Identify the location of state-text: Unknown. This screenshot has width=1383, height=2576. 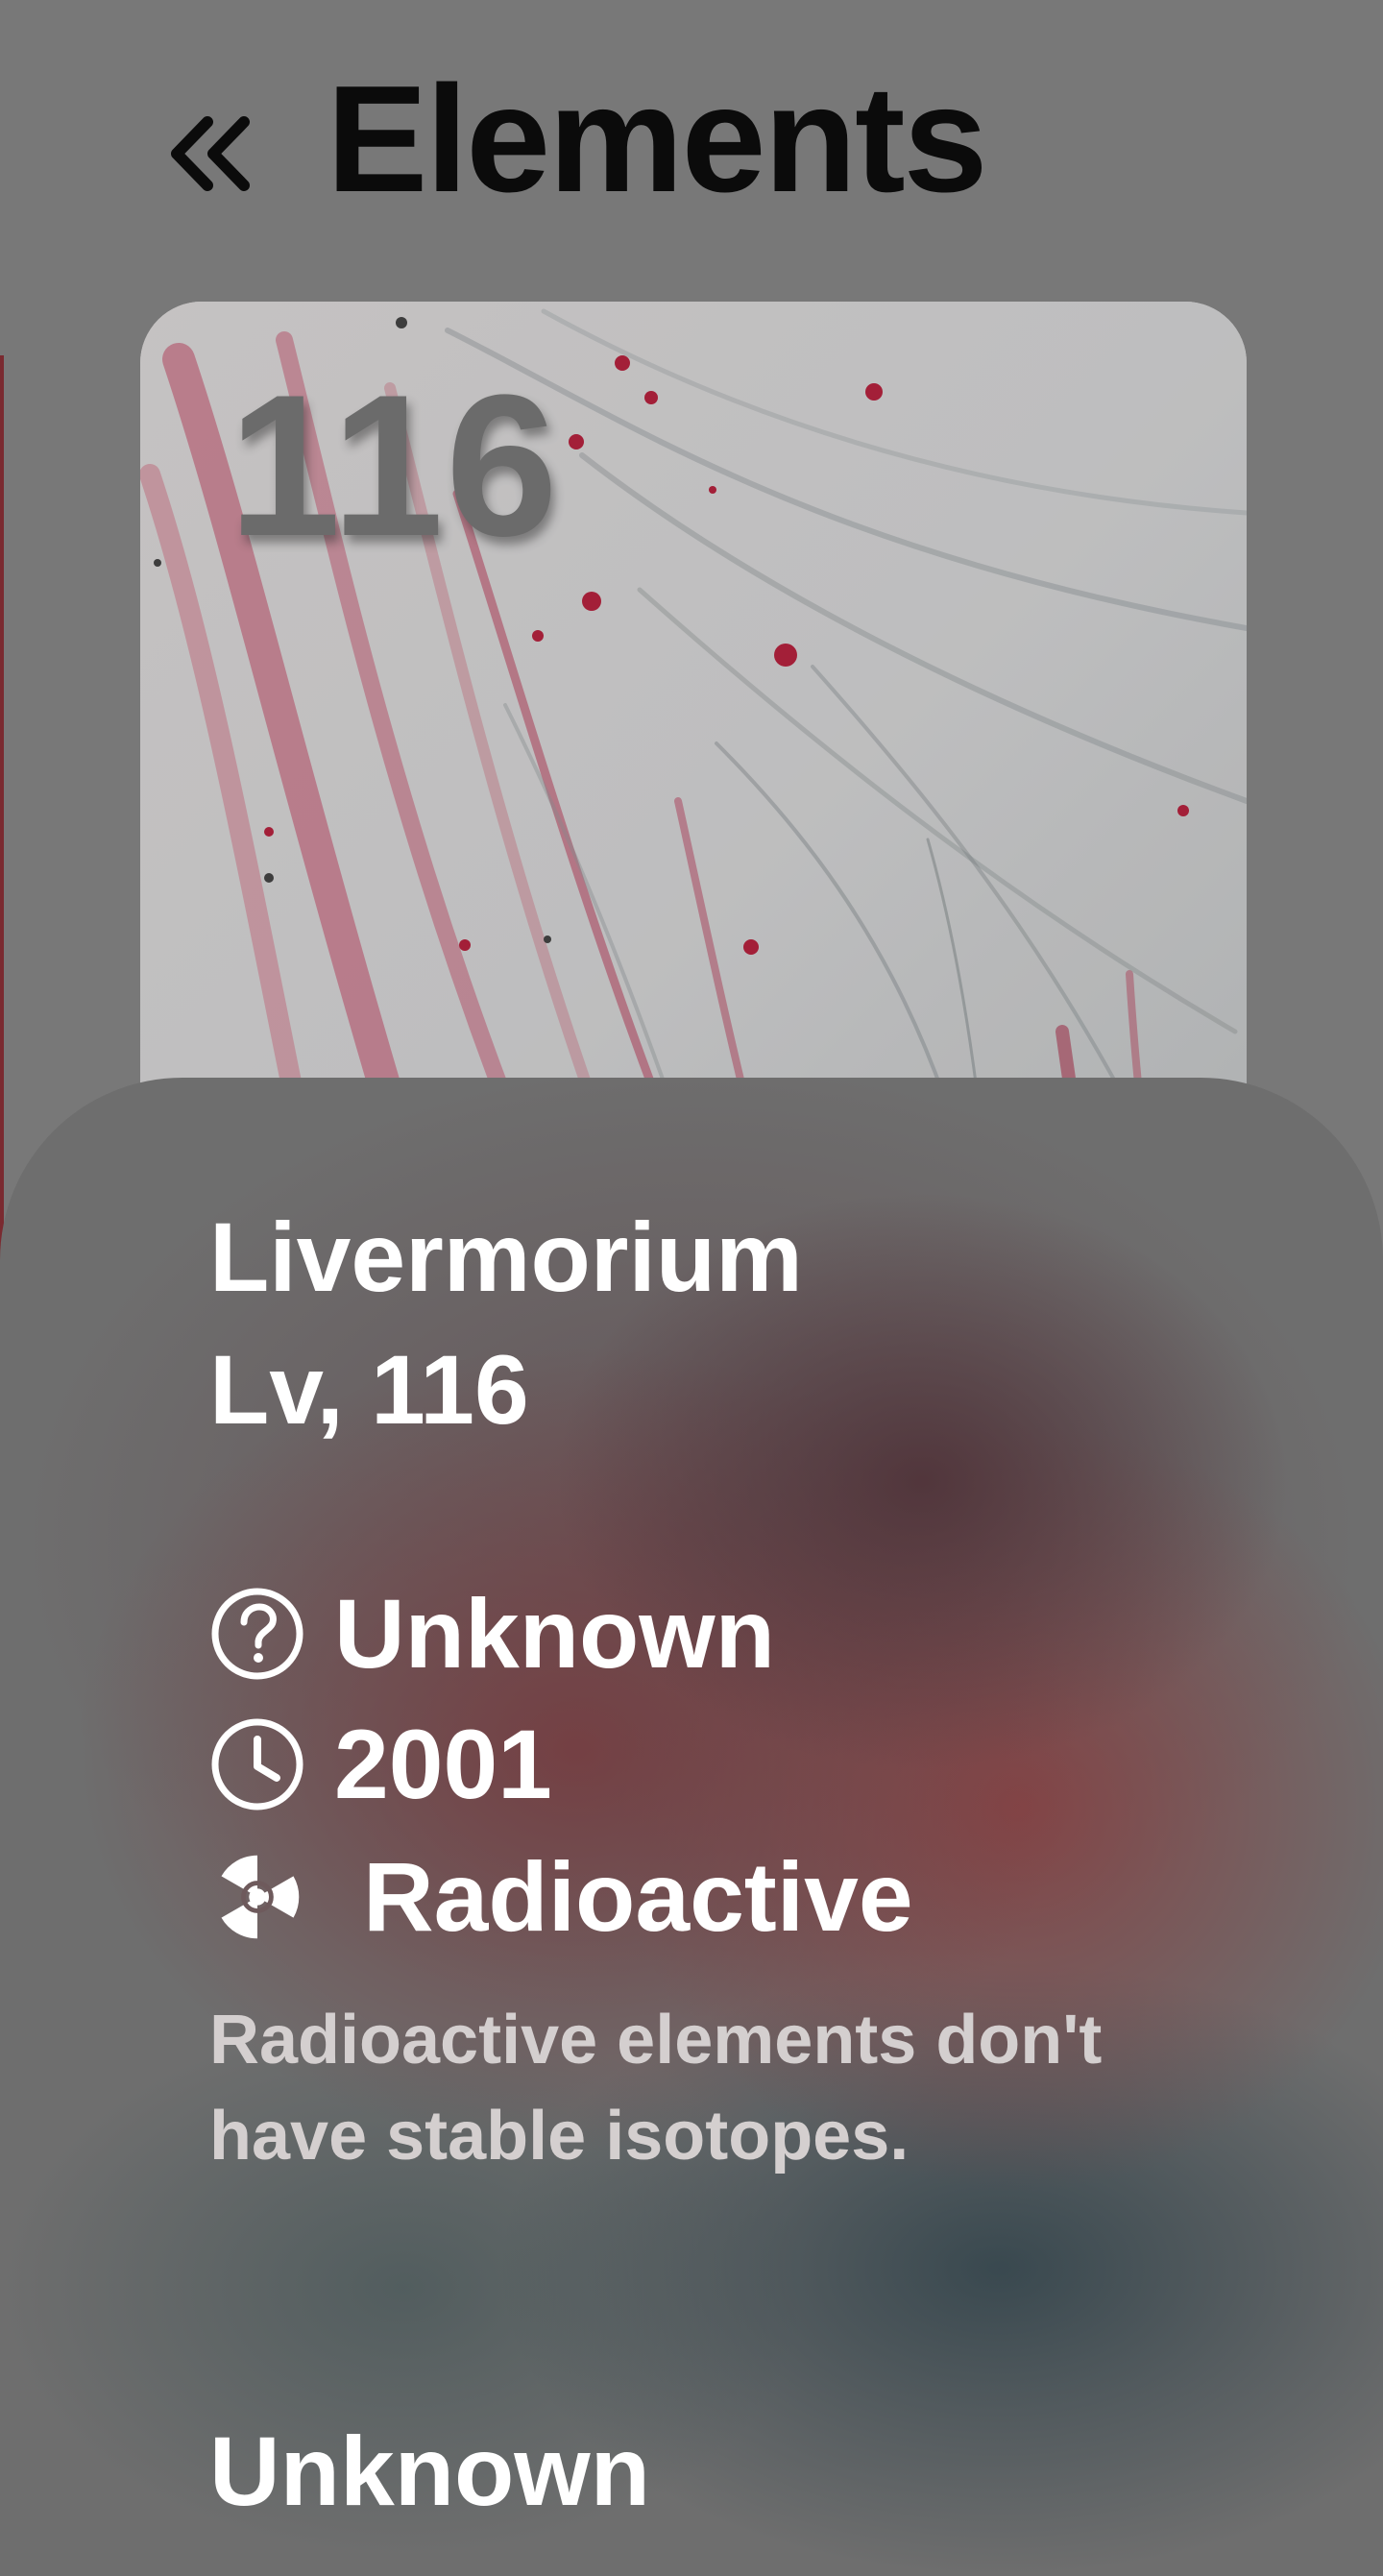
(554, 1634).